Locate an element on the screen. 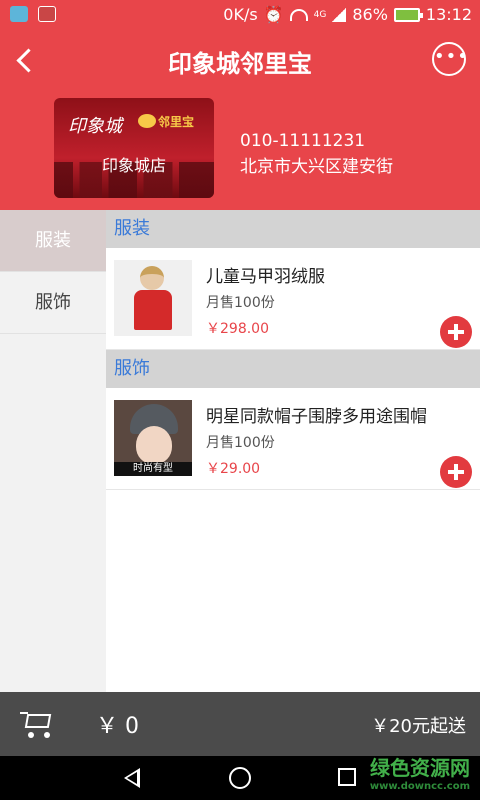 The image size is (480, 800). battery-icon is located at coordinates (408, 14).